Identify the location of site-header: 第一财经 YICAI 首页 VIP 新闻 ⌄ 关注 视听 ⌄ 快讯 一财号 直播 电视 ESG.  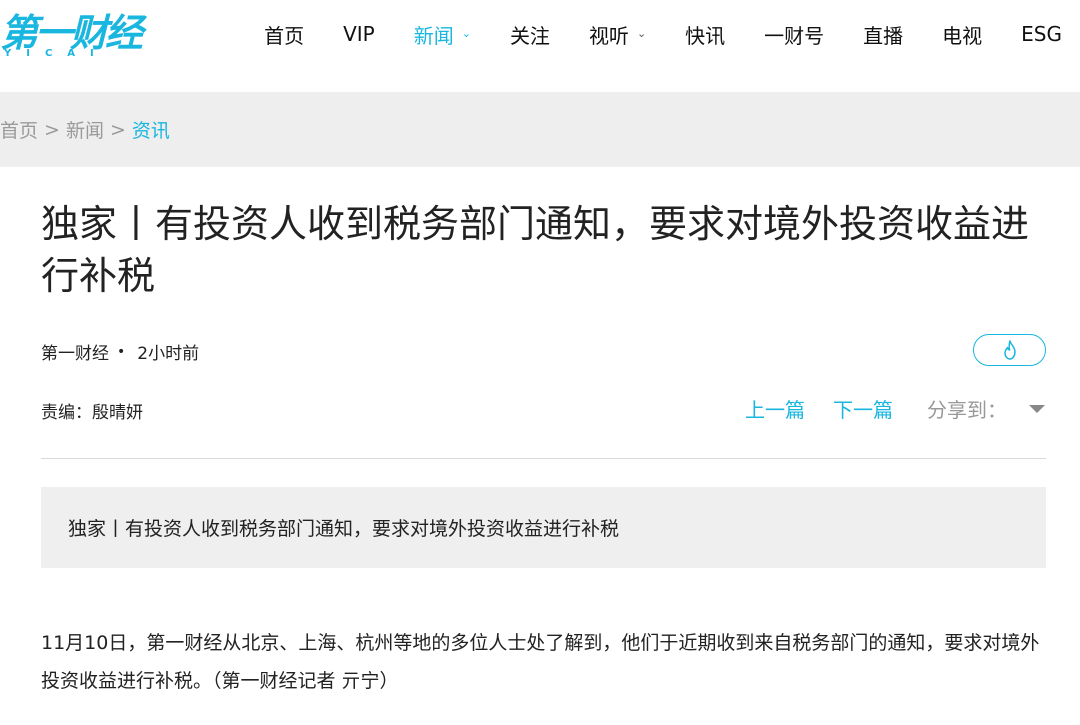
(540, 46).